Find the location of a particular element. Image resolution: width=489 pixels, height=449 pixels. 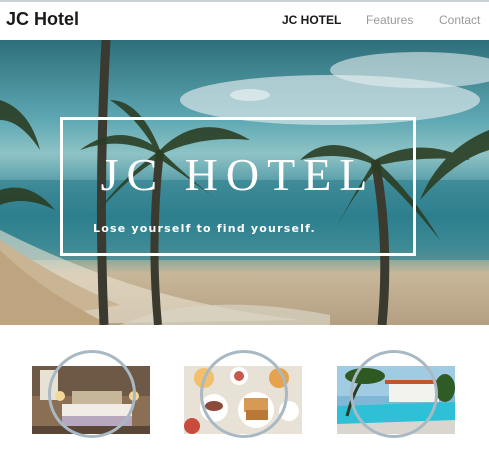

hero-title: JC HOTEL is located at coordinates (238, 174).